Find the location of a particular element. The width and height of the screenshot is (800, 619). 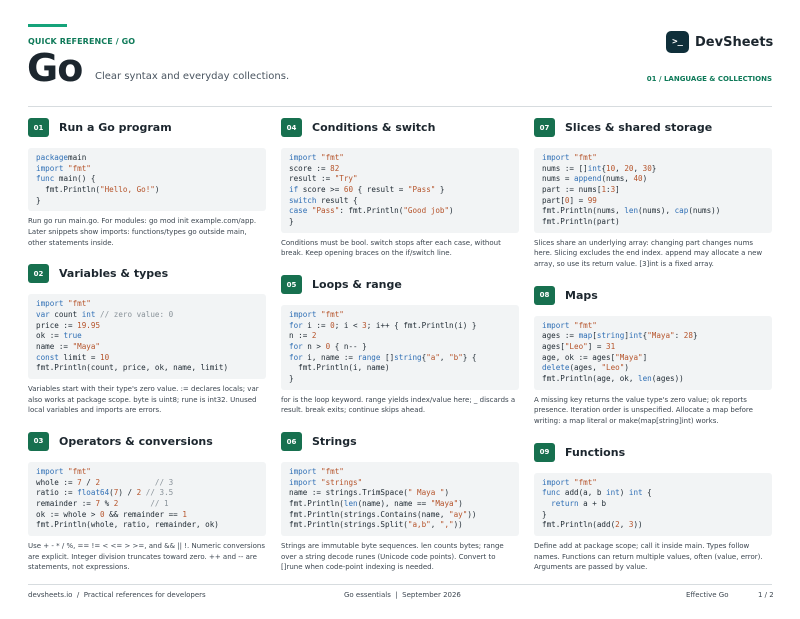

code-token: // 3.5 is located at coordinates (159, 493).